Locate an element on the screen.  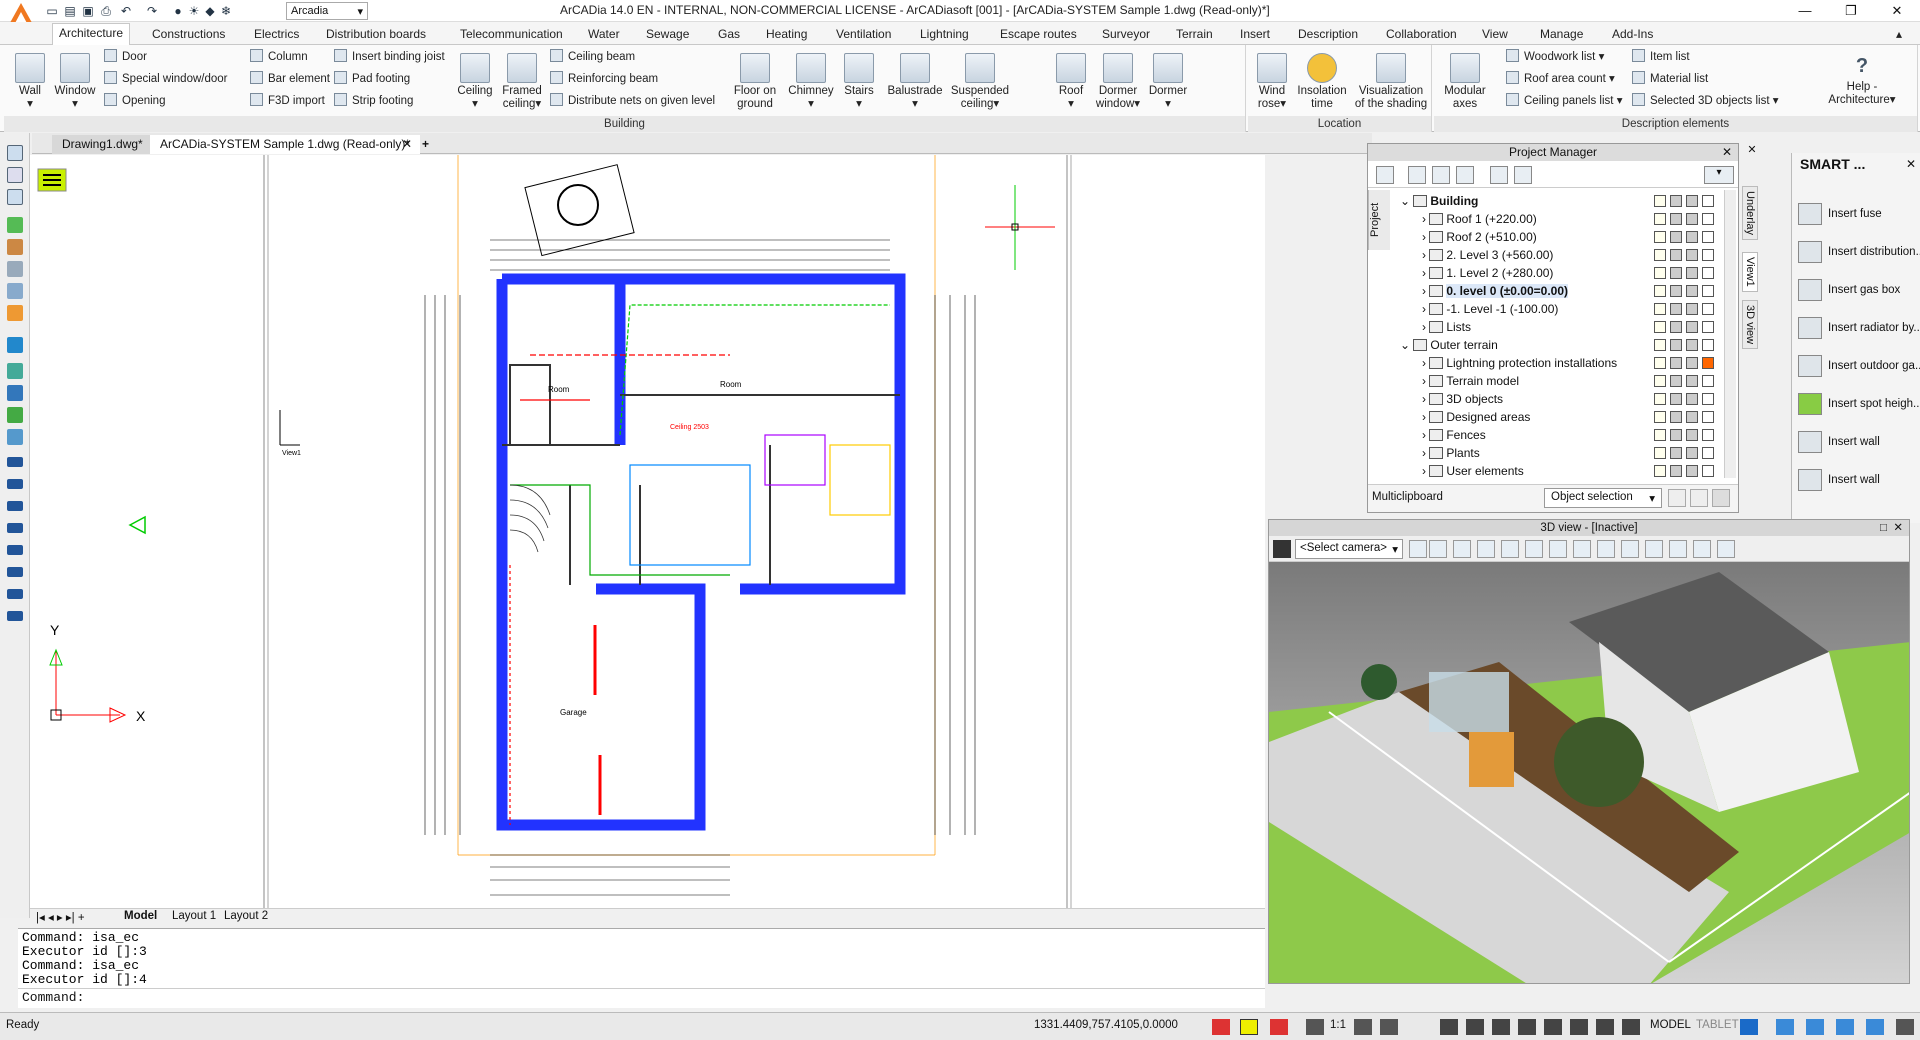
view-icon is located at coordinates (15, 437).